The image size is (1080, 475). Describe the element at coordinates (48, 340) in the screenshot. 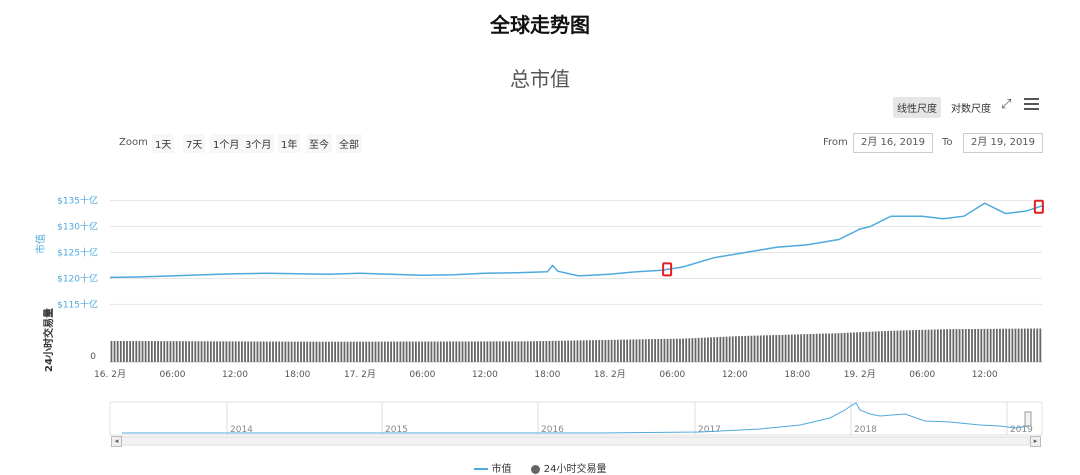

I see `volume-axis-label: 24小时交易量` at that location.